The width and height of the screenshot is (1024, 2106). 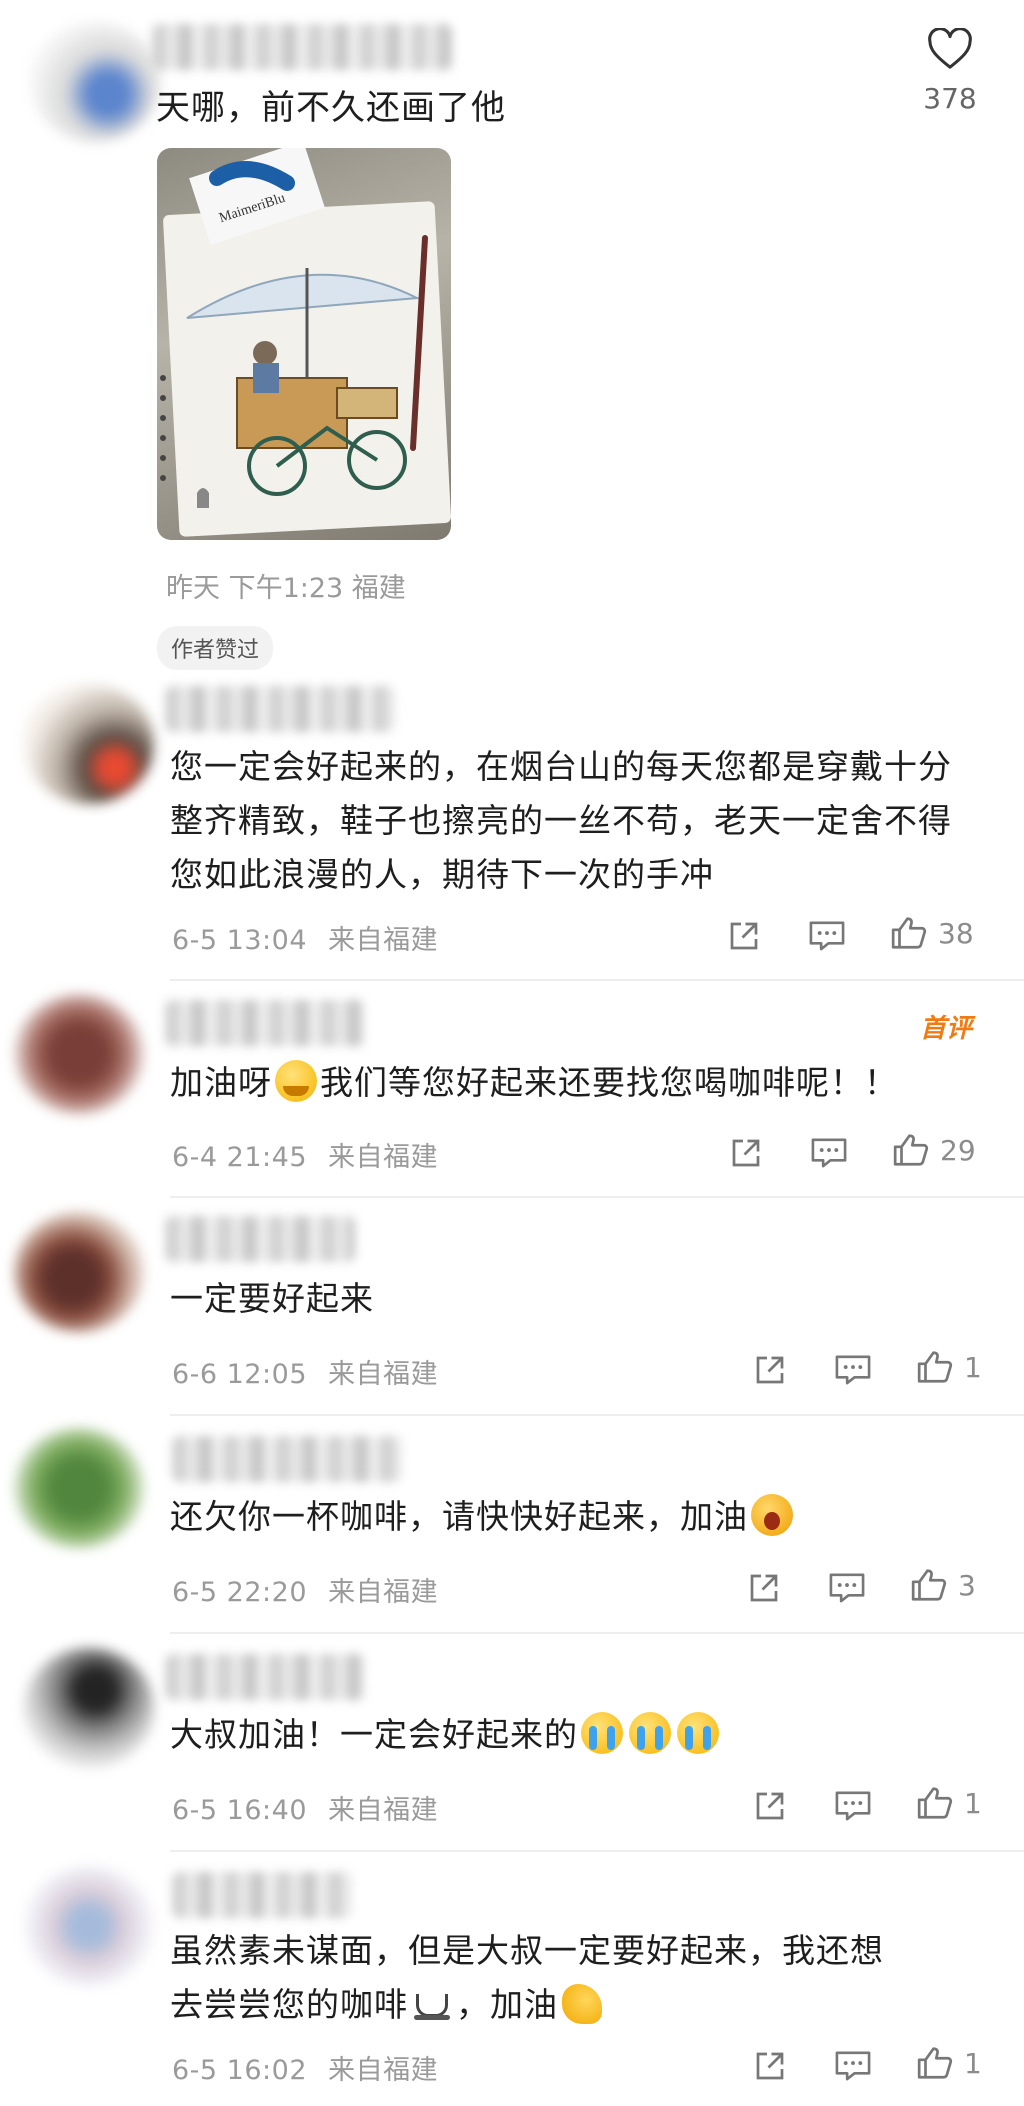 What do you see at coordinates (932, 933) in the screenshot?
I see `thumbs-up-button: 38` at bounding box center [932, 933].